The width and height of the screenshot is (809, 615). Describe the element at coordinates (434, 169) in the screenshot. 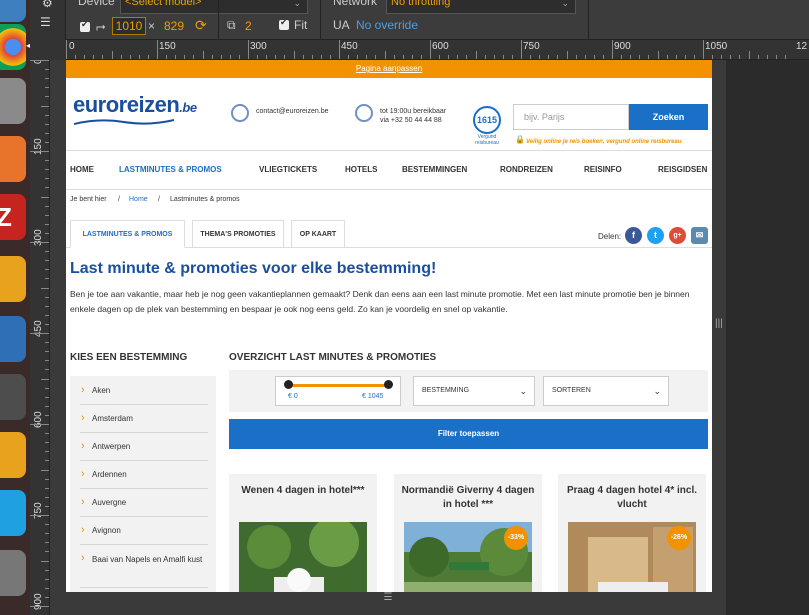

I see `nav-bestemmingen: BESTEMMINGEN` at that location.